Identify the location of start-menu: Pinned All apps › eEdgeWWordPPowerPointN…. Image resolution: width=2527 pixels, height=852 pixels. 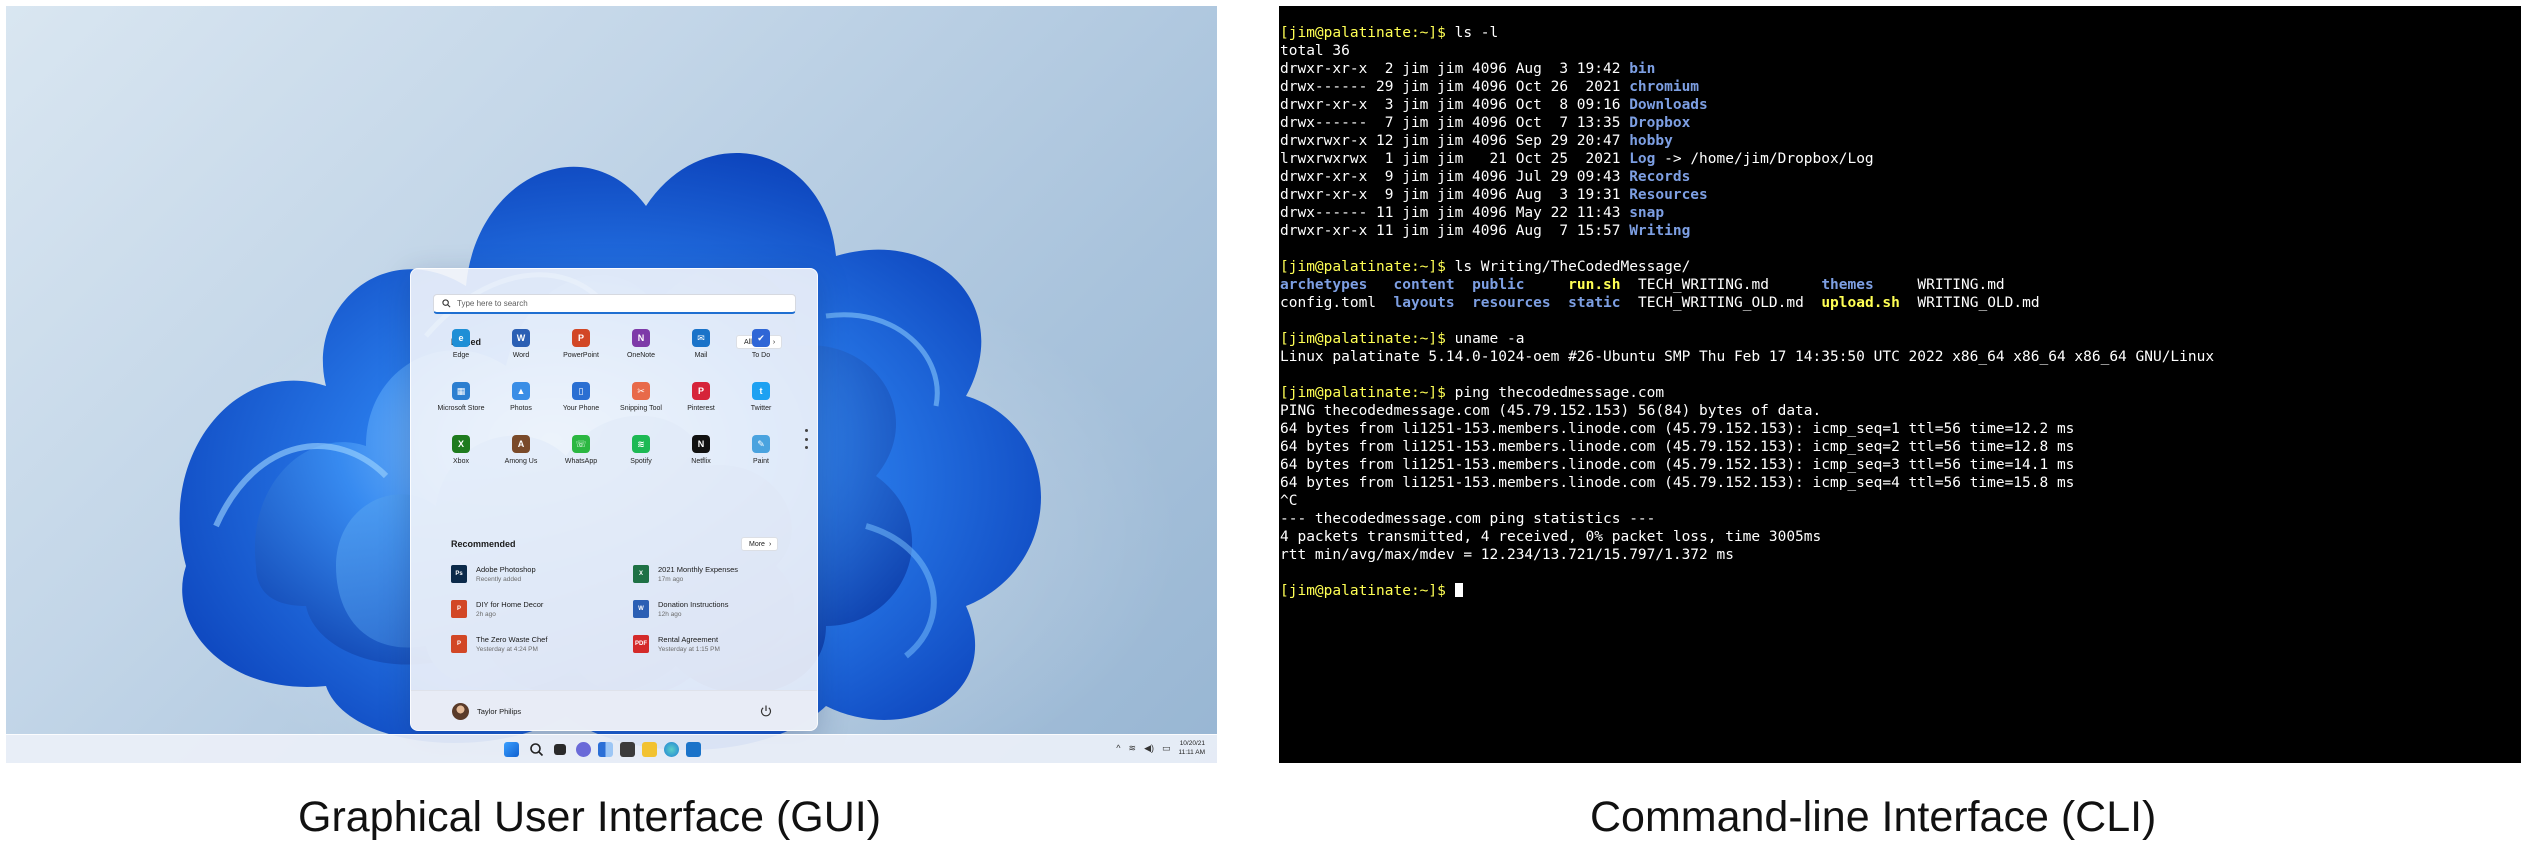
(614, 499).